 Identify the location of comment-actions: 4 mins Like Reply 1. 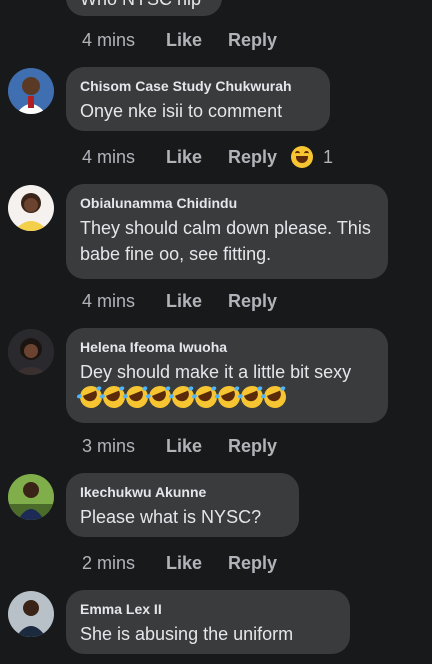
(207, 157).